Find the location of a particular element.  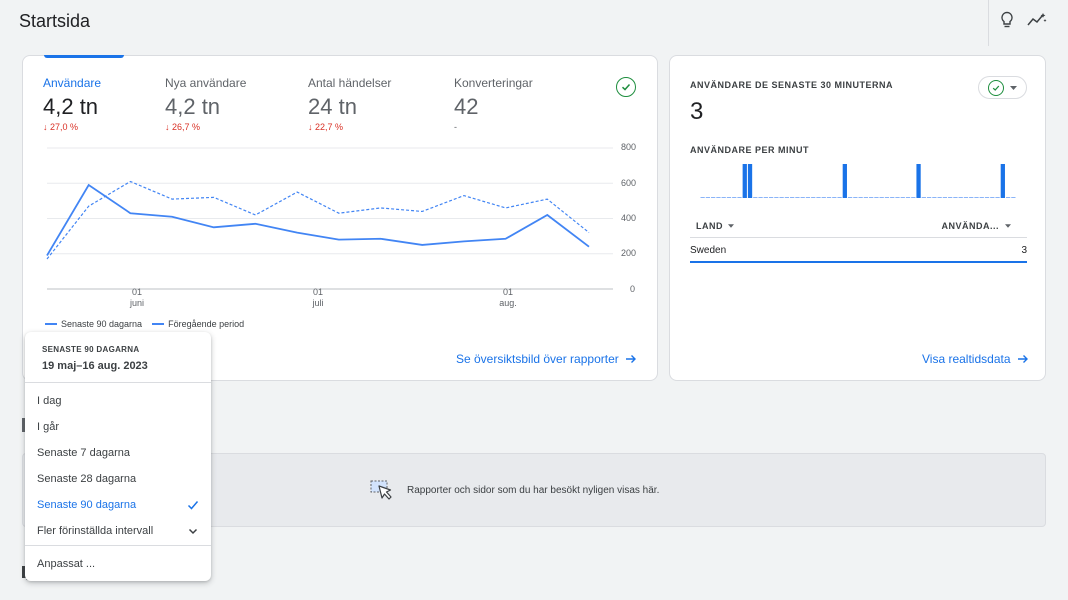

insights-icon is located at coordinates (1037, 20).